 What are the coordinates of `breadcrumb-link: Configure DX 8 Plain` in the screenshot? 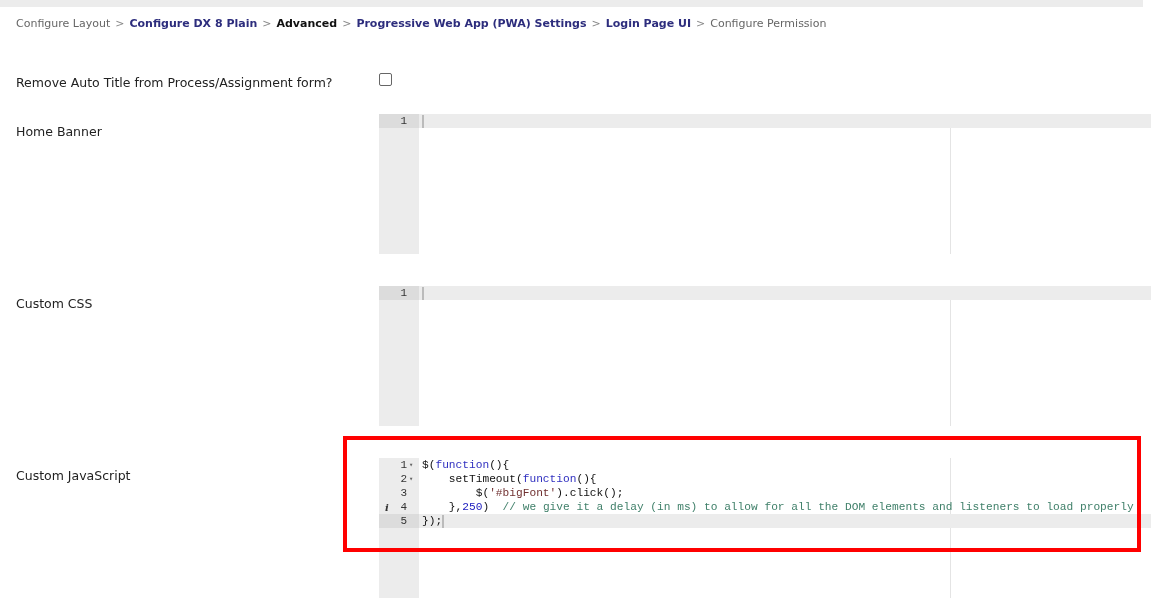 It's located at (193, 23).